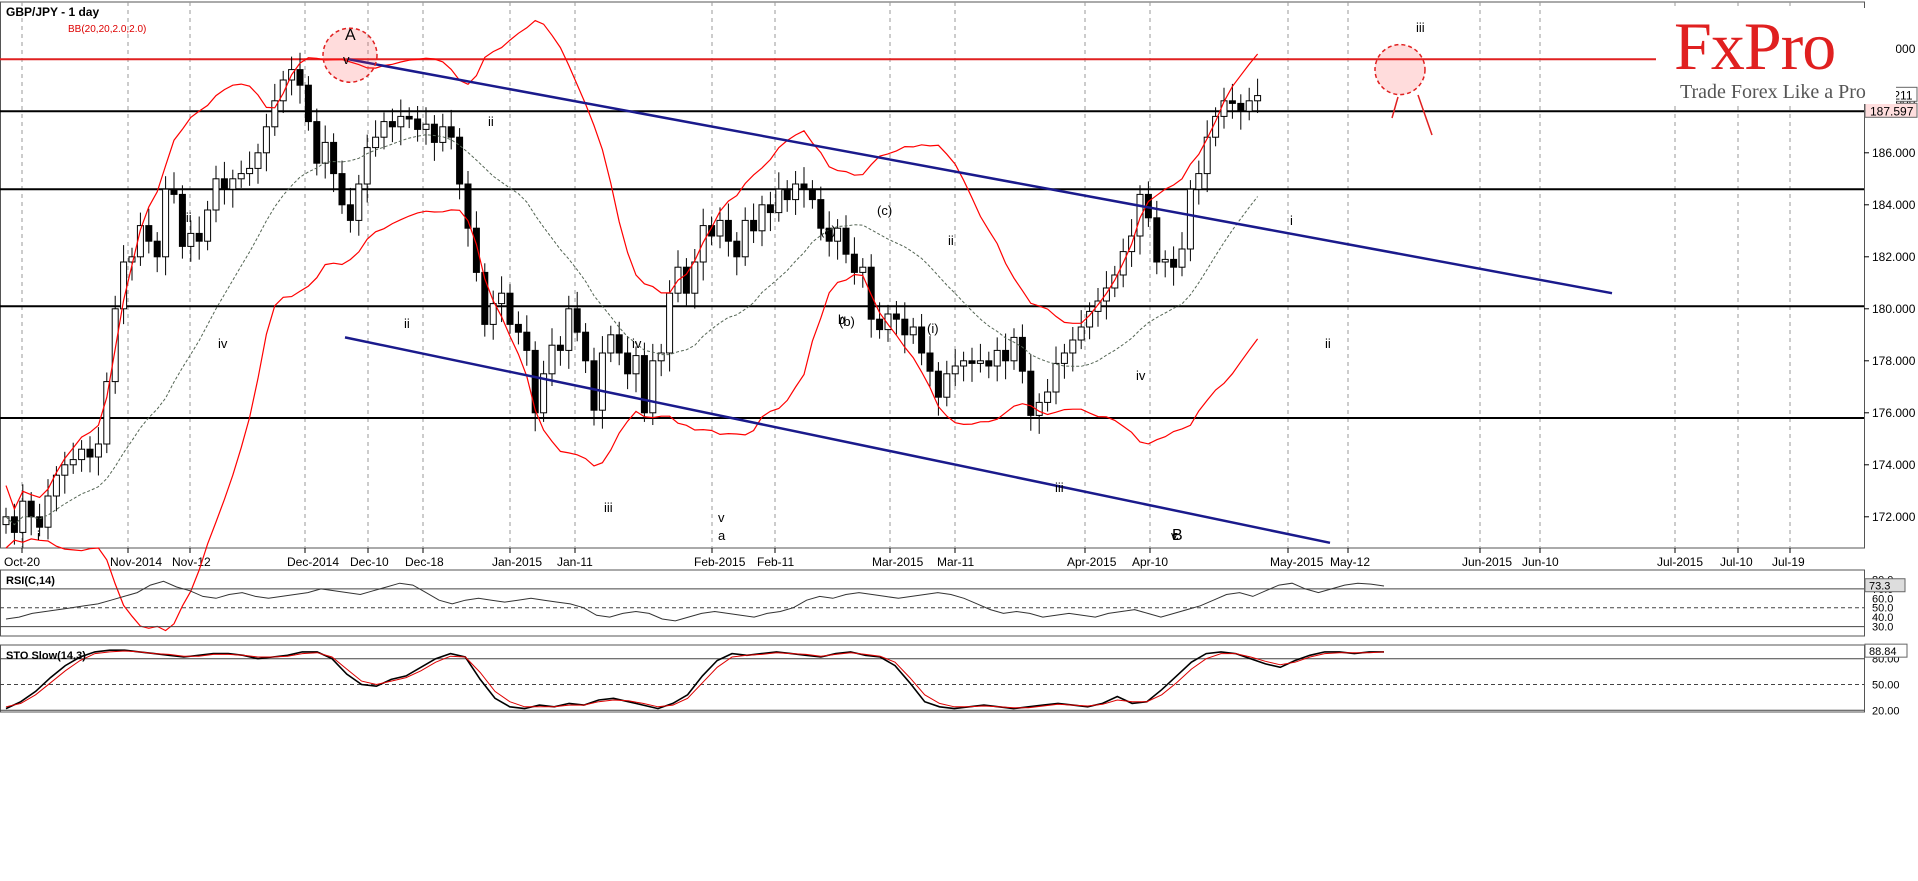  What do you see at coordinates (1773, 92) in the screenshot?
I see `logo-tagline: Trade Forex Like a Pro` at bounding box center [1773, 92].